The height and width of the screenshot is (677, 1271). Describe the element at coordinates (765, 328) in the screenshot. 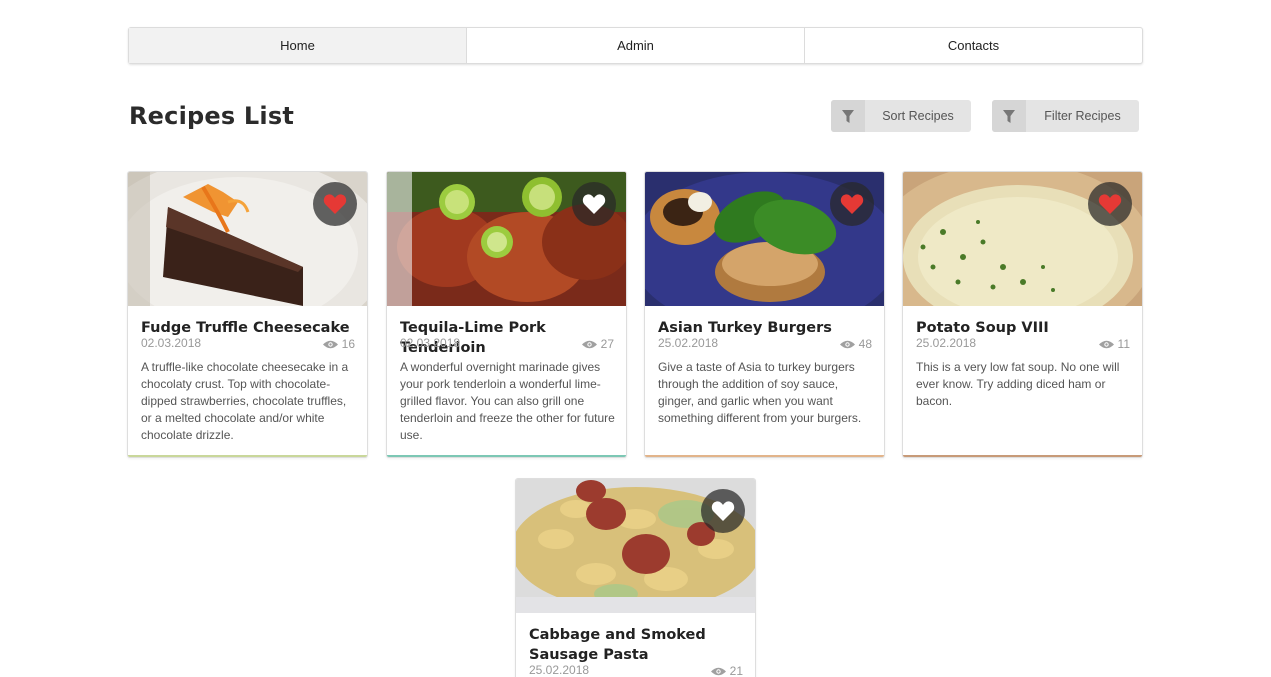

I see `recipe-title: Asian Turkey Burgers` at that location.